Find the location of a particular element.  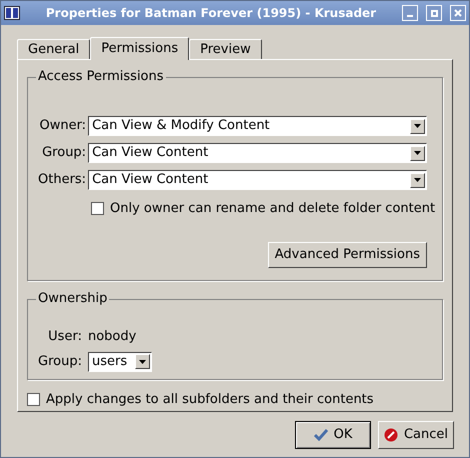

minimize-icon is located at coordinates (410, 13).